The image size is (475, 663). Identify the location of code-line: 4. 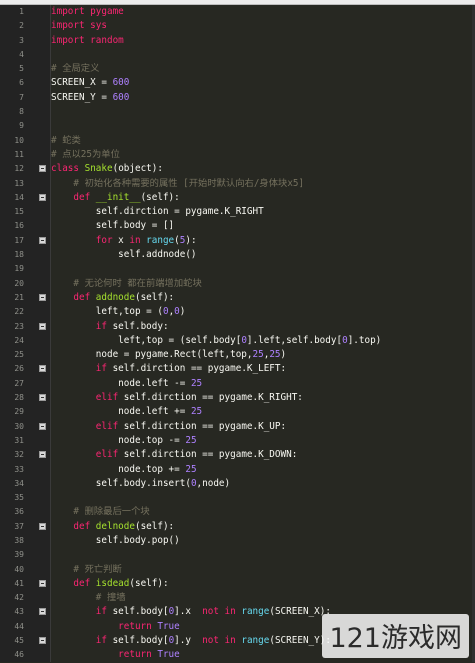
(247, 55).